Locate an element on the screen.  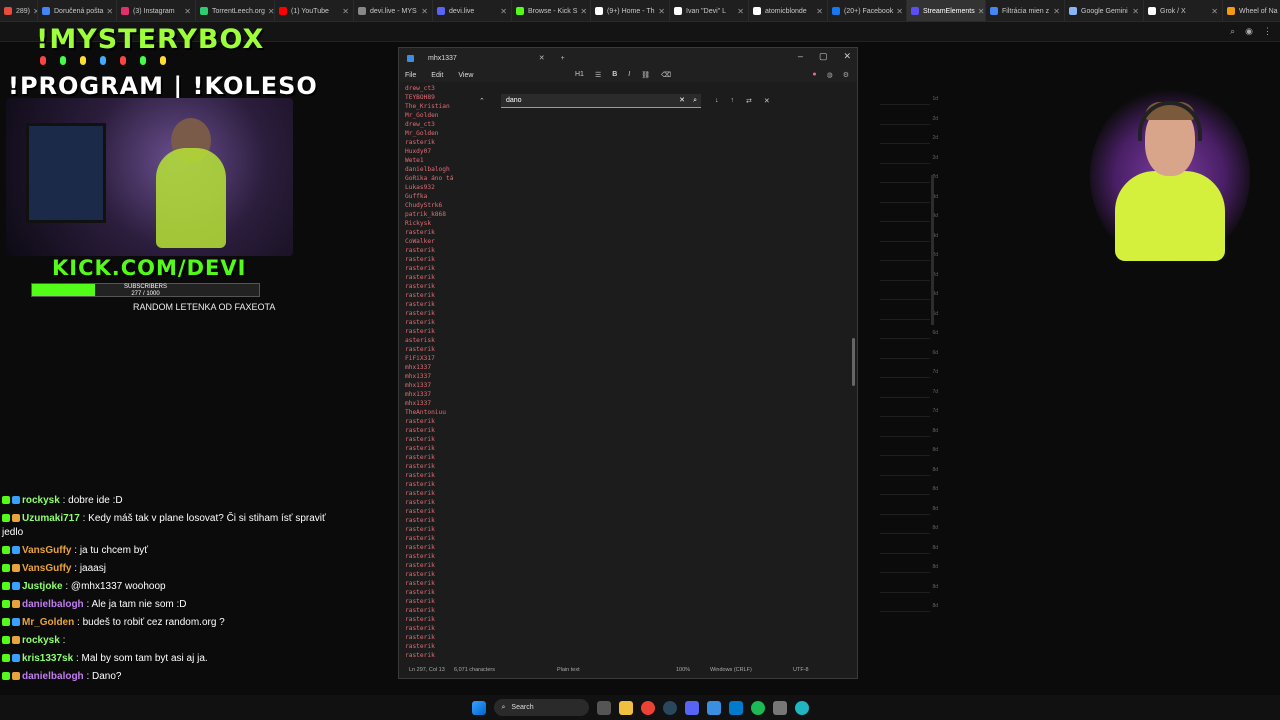
taskbar-search: ⌕ Search is located at coordinates (541, 707).